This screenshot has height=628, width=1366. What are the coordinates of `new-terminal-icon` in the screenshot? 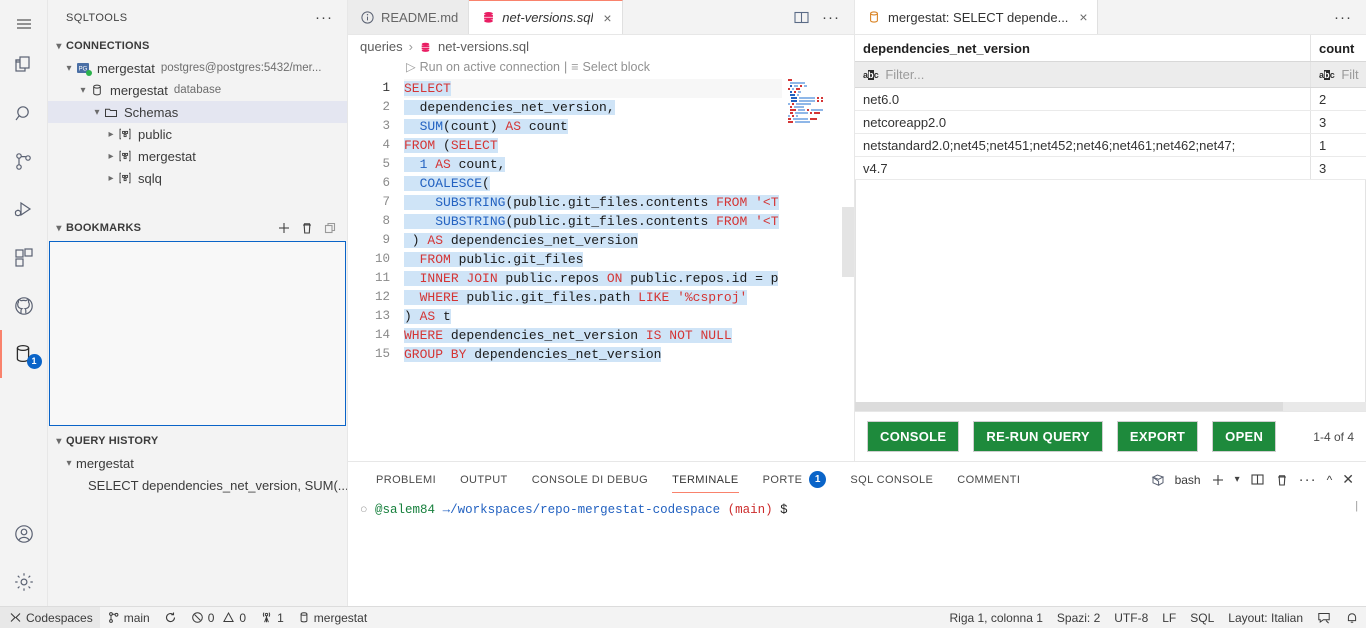 It's located at (1218, 480).